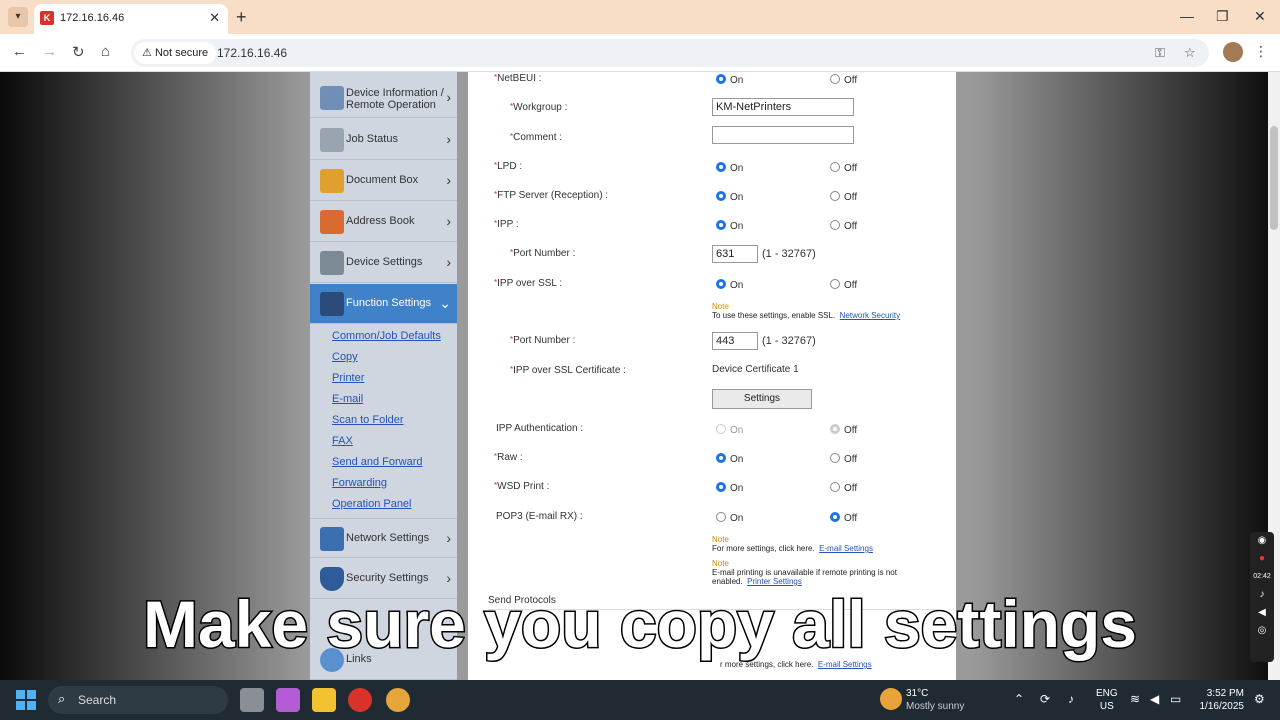  Describe the element at coordinates (131, 19) in the screenshot. I see `browser-tab: K 172.16.16.46 ✕` at that location.